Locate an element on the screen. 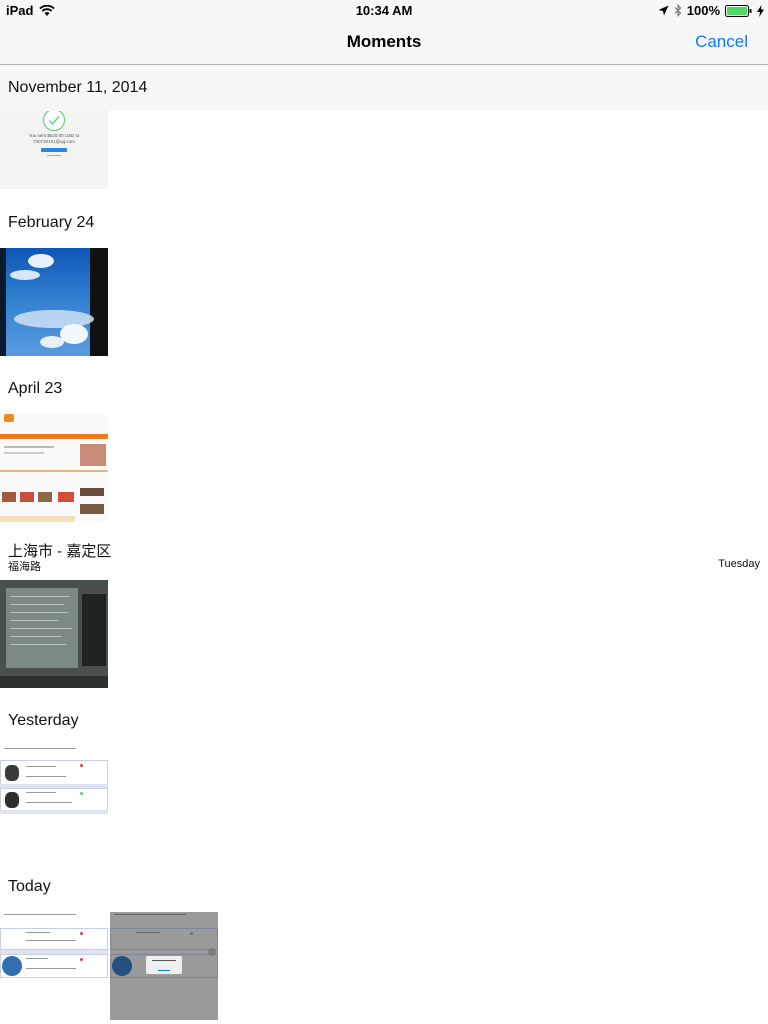  photo-thumbnail-shopping-site is located at coordinates (54, 468).